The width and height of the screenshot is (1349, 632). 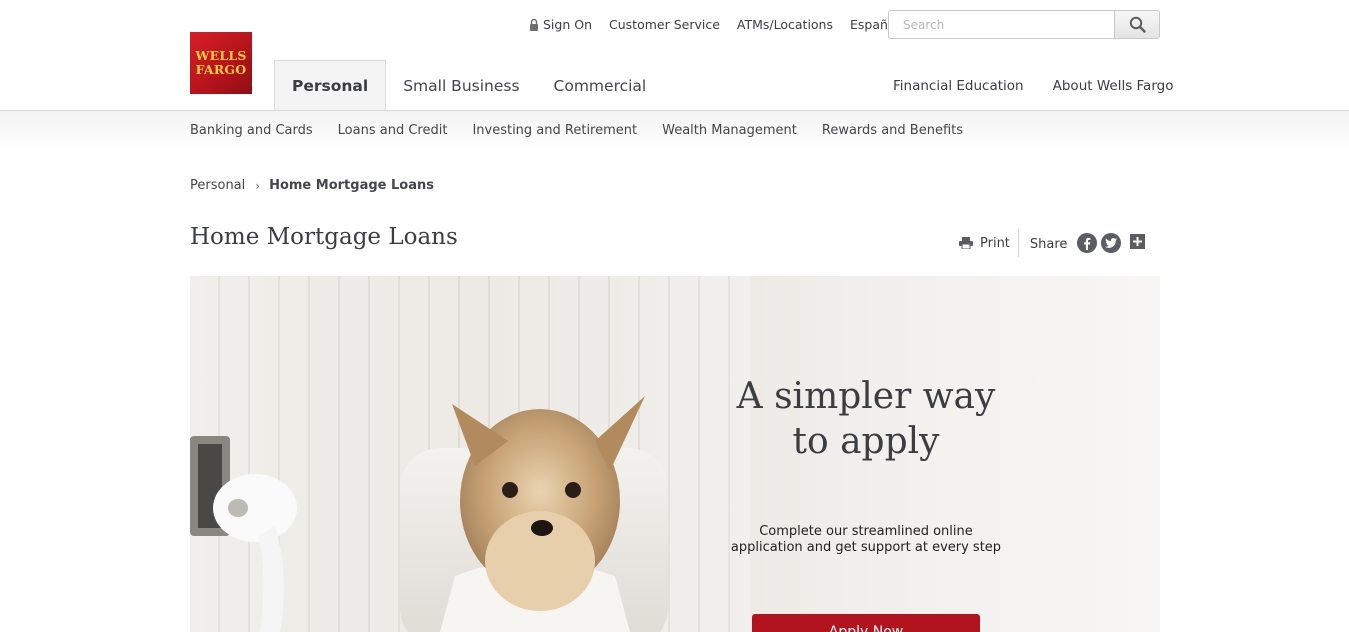 I want to click on hero-subtext-line-1: Complete our streamlined online, so click(x=866, y=531).